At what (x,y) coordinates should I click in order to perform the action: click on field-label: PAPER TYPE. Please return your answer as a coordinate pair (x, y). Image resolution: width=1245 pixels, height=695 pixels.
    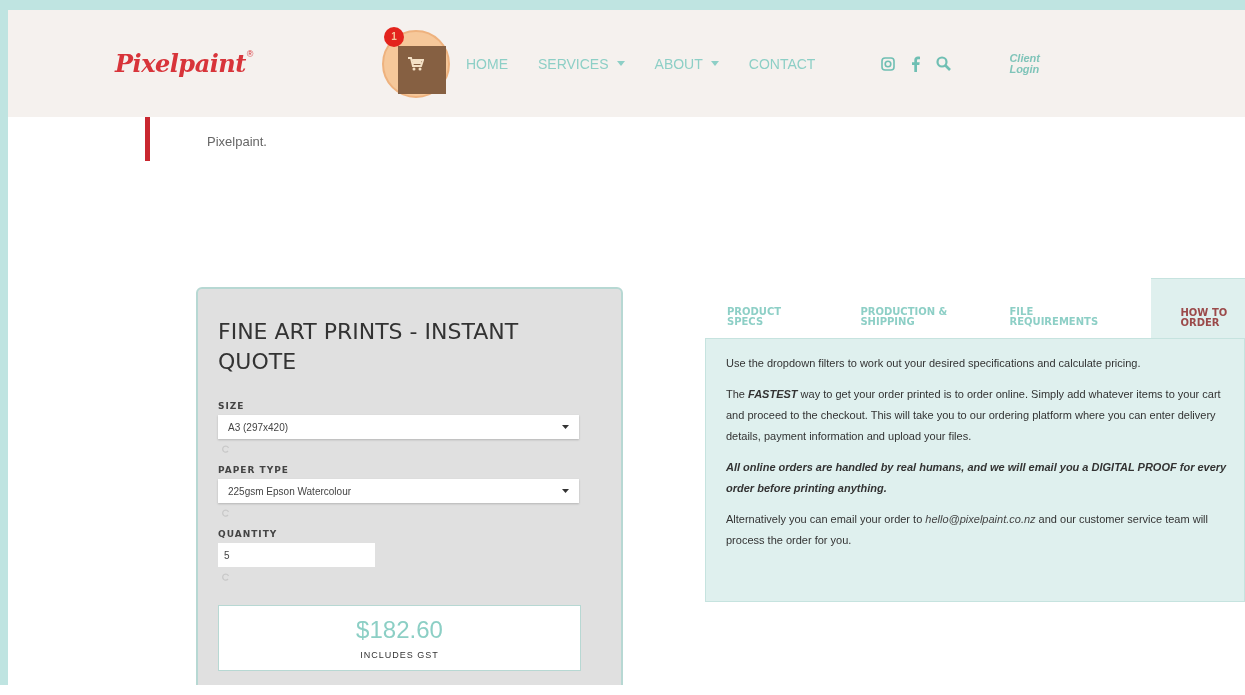
    Looking at the image, I should click on (254, 470).